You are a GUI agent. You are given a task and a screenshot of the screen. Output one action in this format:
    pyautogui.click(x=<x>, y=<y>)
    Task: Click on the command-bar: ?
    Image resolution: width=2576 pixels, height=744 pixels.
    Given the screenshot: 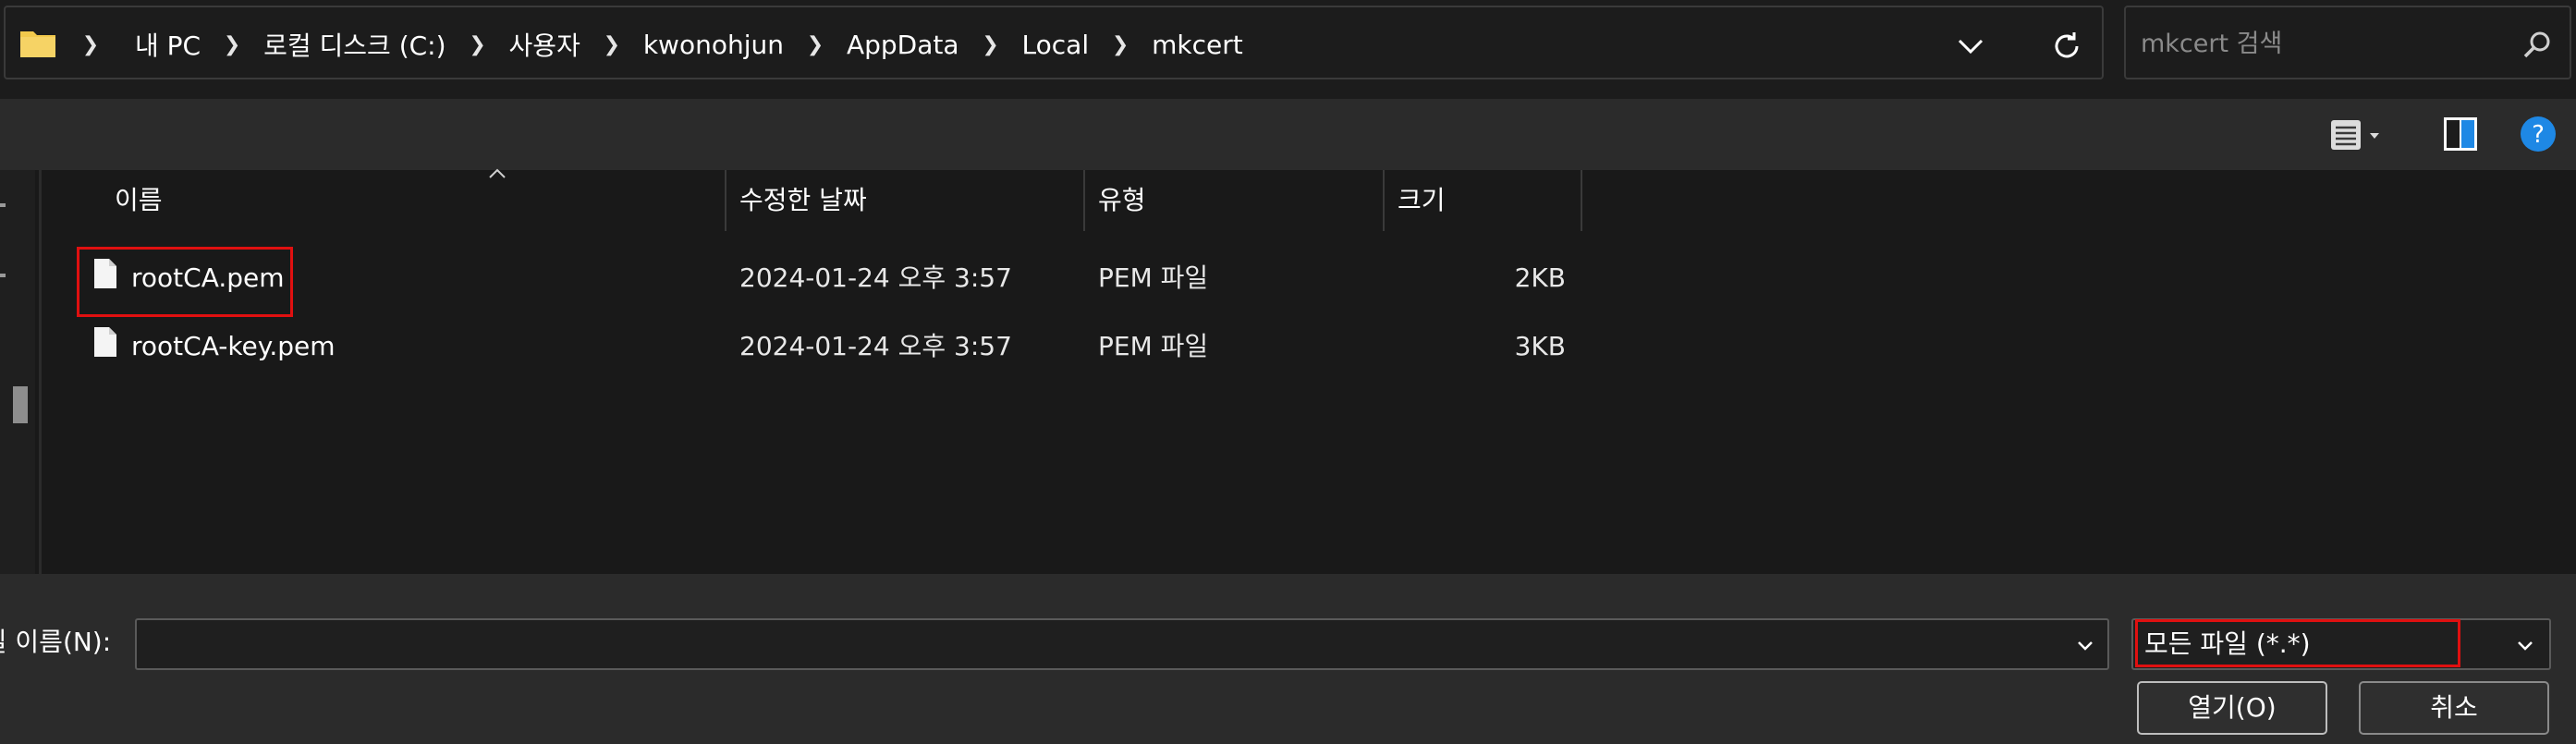 What is the action you would take?
    pyautogui.click(x=1288, y=134)
    